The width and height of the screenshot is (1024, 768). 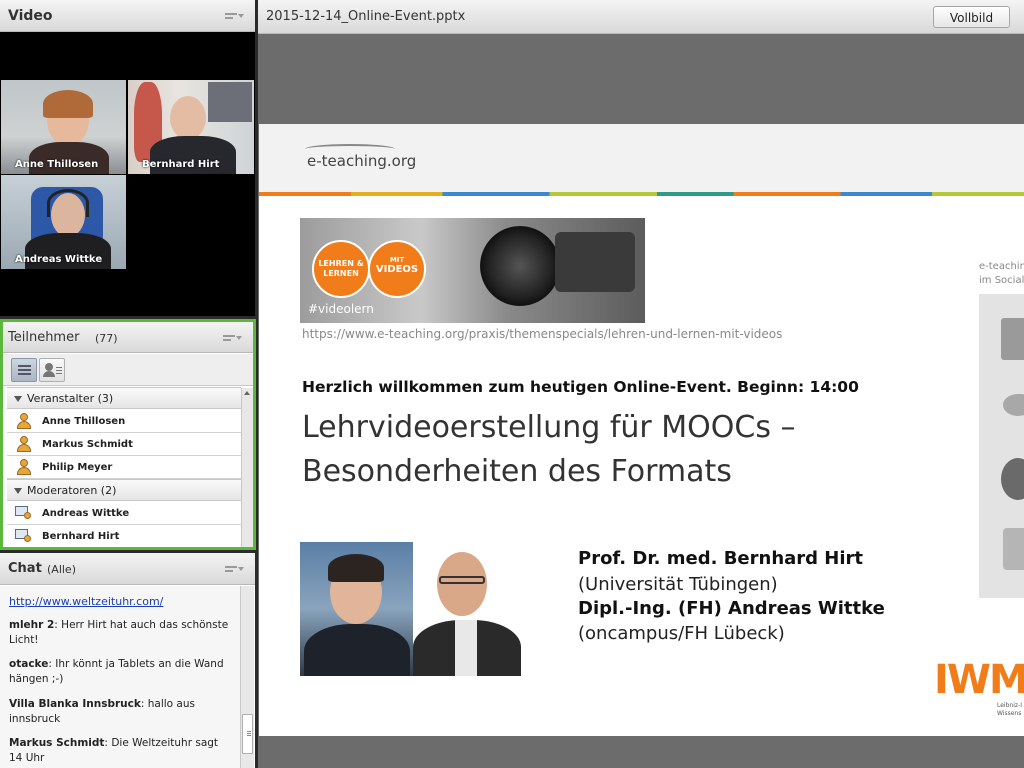 I want to click on video-headset, so click(x=68, y=203).